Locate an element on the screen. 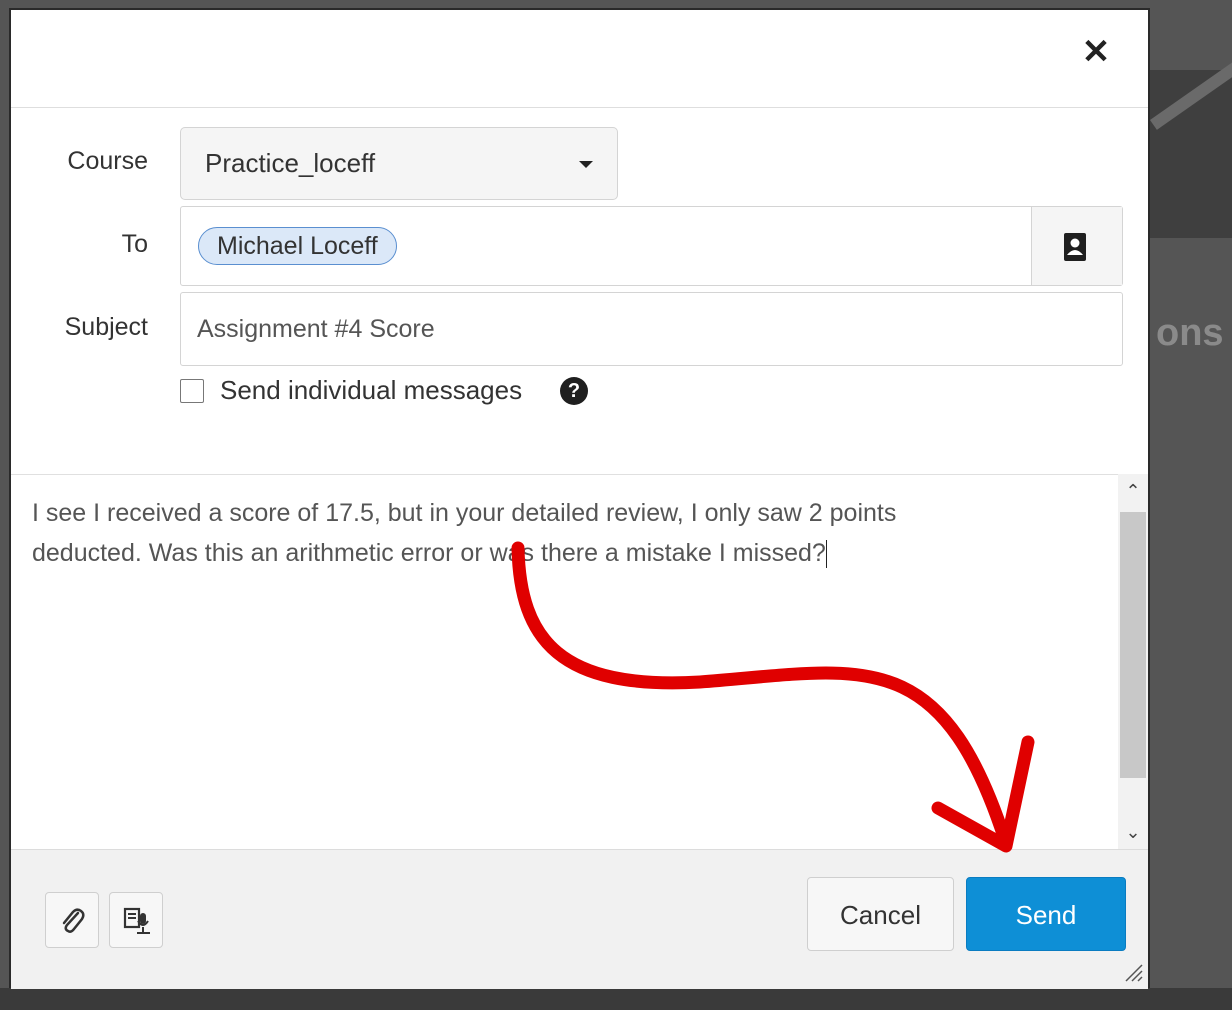 The image size is (1232, 1010). recipients-field: Michael Loceff is located at coordinates (651, 246).